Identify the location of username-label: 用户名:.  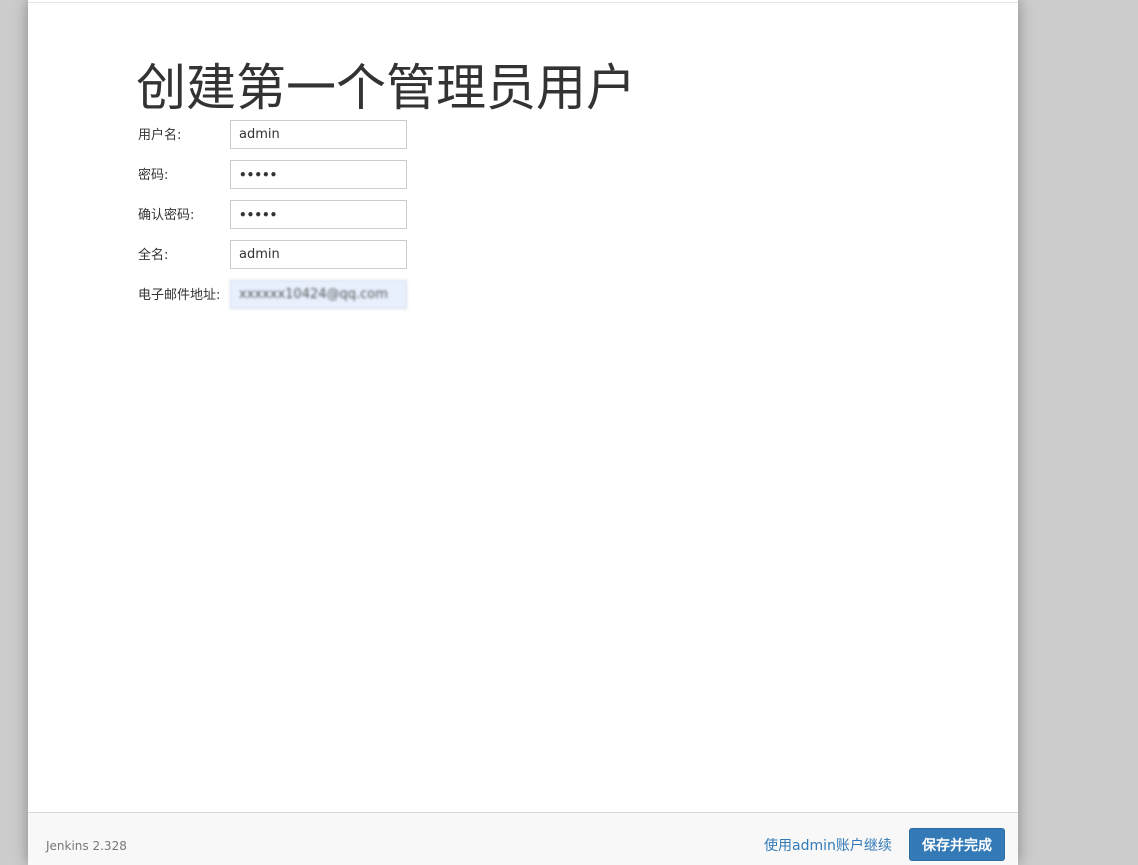
(160, 135).